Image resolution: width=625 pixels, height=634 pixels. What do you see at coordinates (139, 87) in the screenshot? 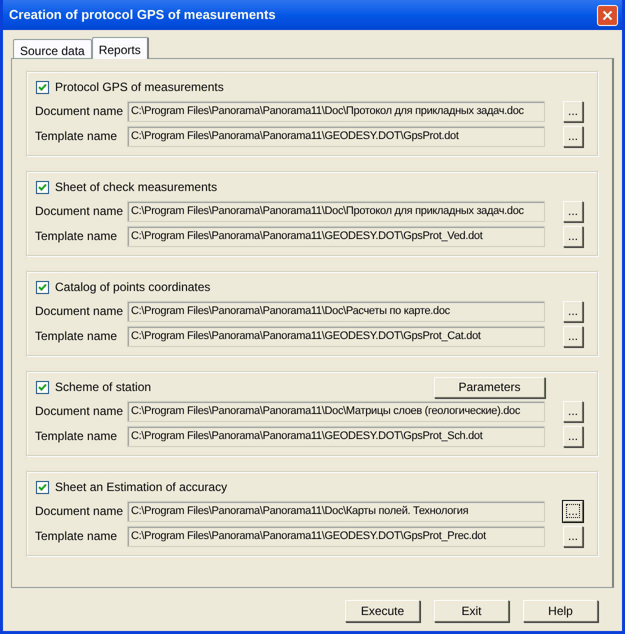
I see `checkbox-label: Protocol GPS of measurements` at bounding box center [139, 87].